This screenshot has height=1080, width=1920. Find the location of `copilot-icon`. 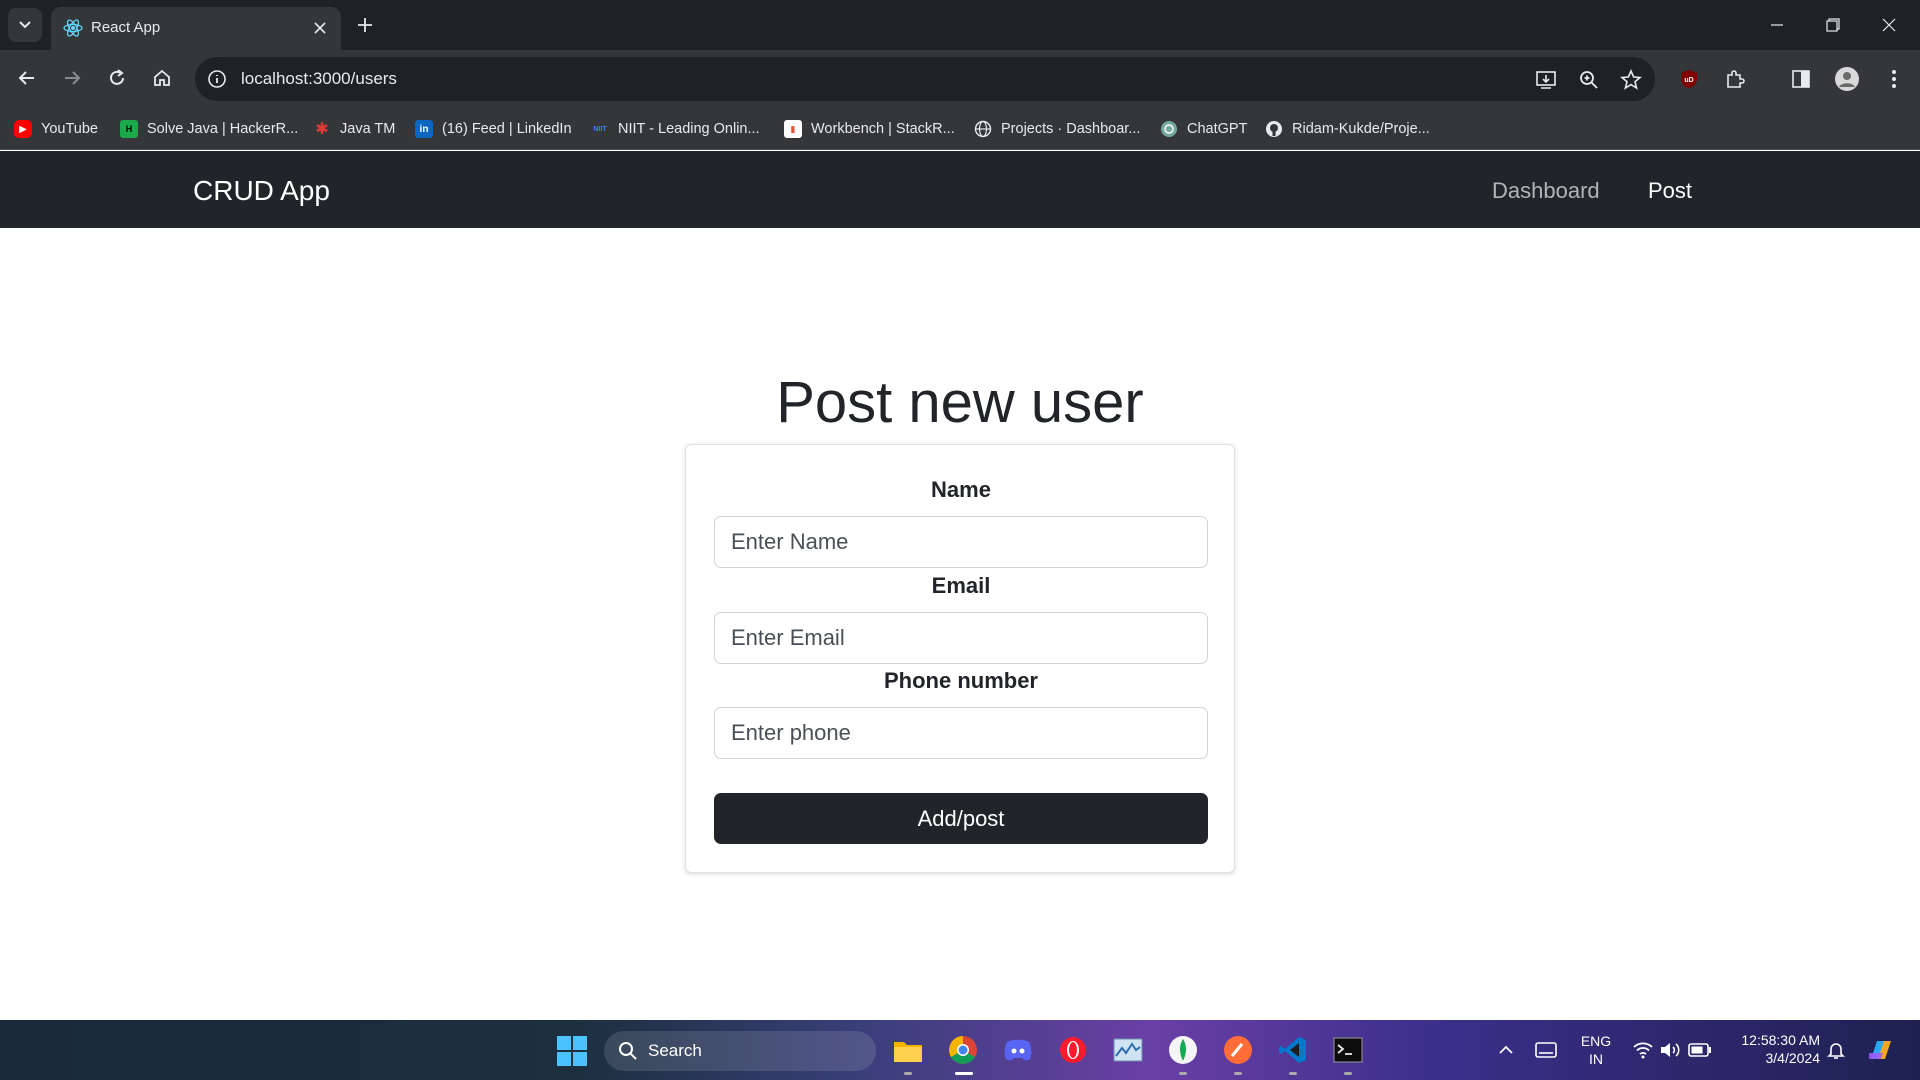

copilot-icon is located at coordinates (1880, 1050).